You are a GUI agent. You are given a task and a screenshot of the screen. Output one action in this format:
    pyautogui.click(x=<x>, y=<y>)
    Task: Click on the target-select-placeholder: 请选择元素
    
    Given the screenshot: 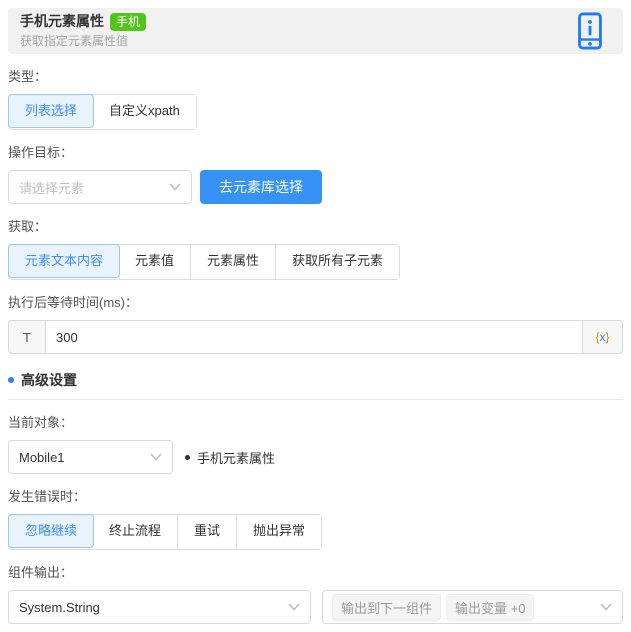 What is the action you would take?
    pyautogui.click(x=52, y=188)
    